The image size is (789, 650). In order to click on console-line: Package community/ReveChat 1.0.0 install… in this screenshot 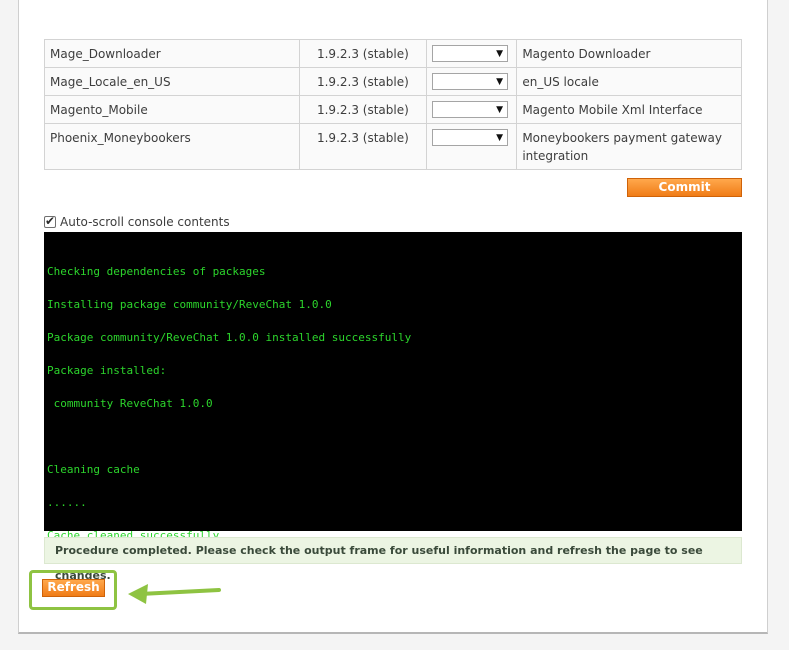, I will do `click(229, 337)`.